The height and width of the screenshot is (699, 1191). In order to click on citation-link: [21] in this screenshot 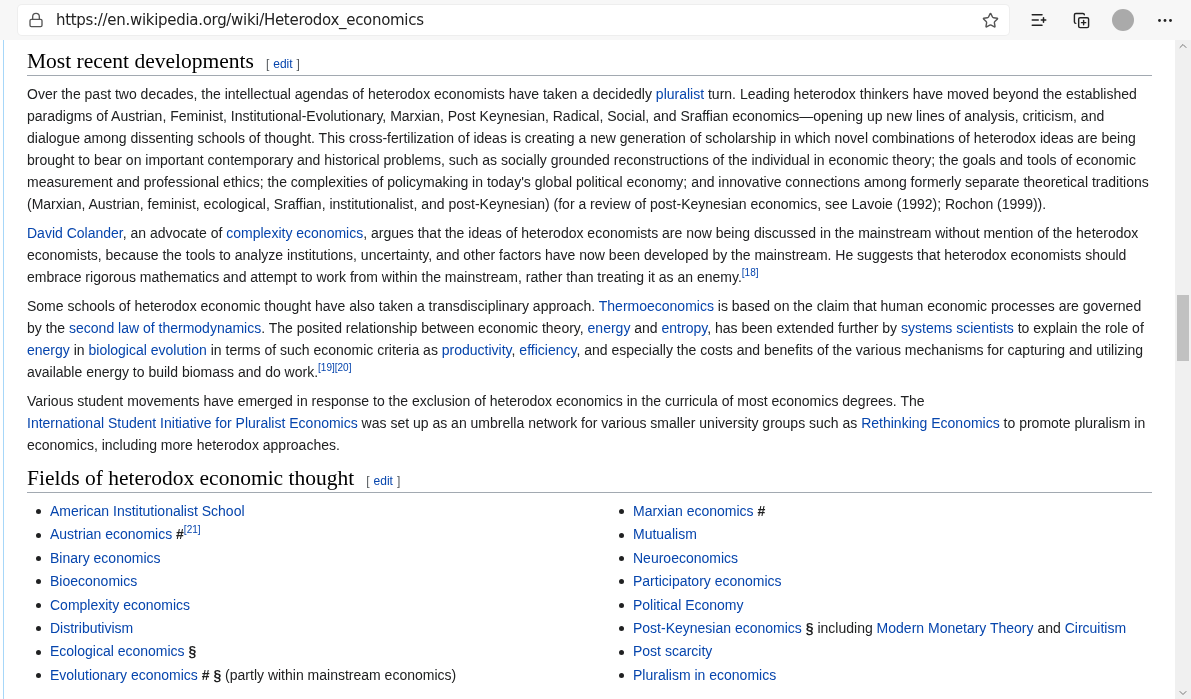, I will do `click(192, 530)`.